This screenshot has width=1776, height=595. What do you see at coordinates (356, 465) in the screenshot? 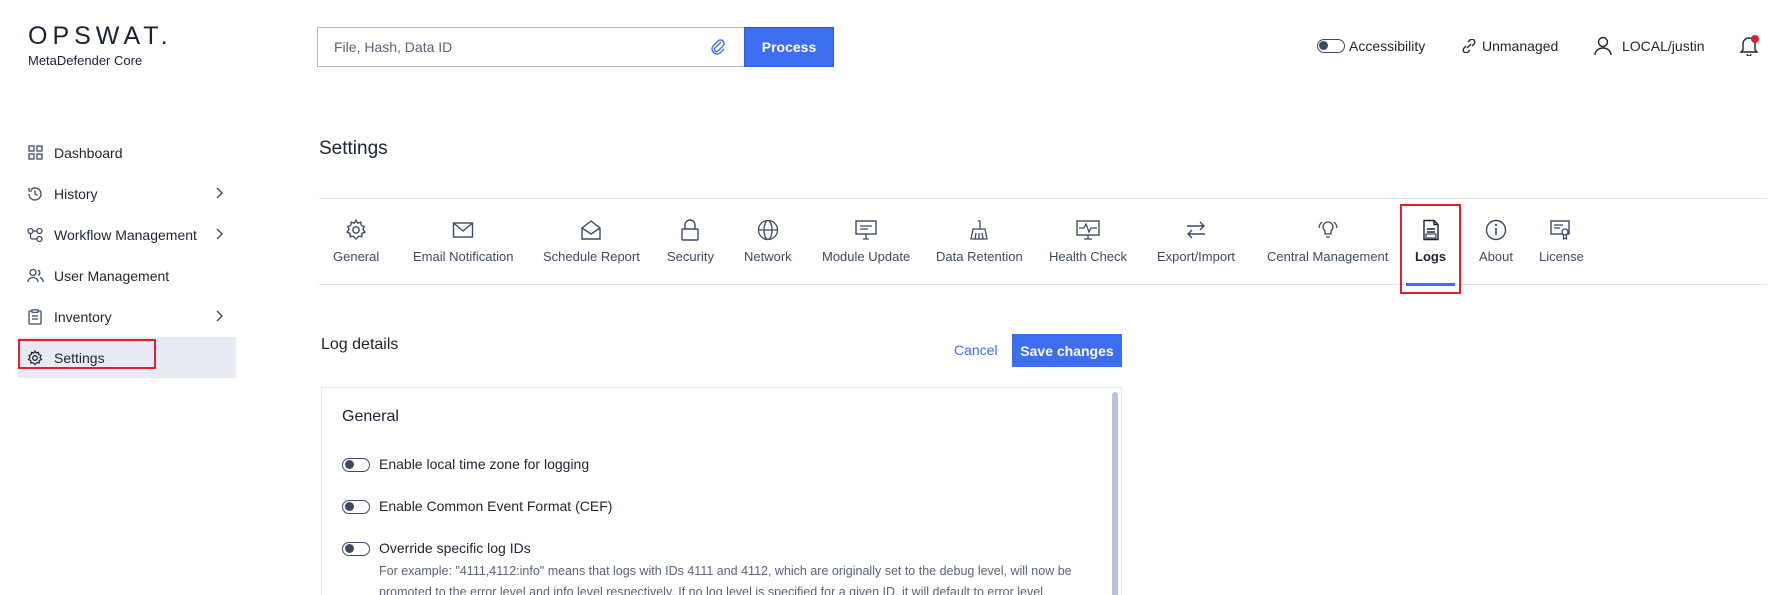
I see `local-time-zone-toggle` at bounding box center [356, 465].